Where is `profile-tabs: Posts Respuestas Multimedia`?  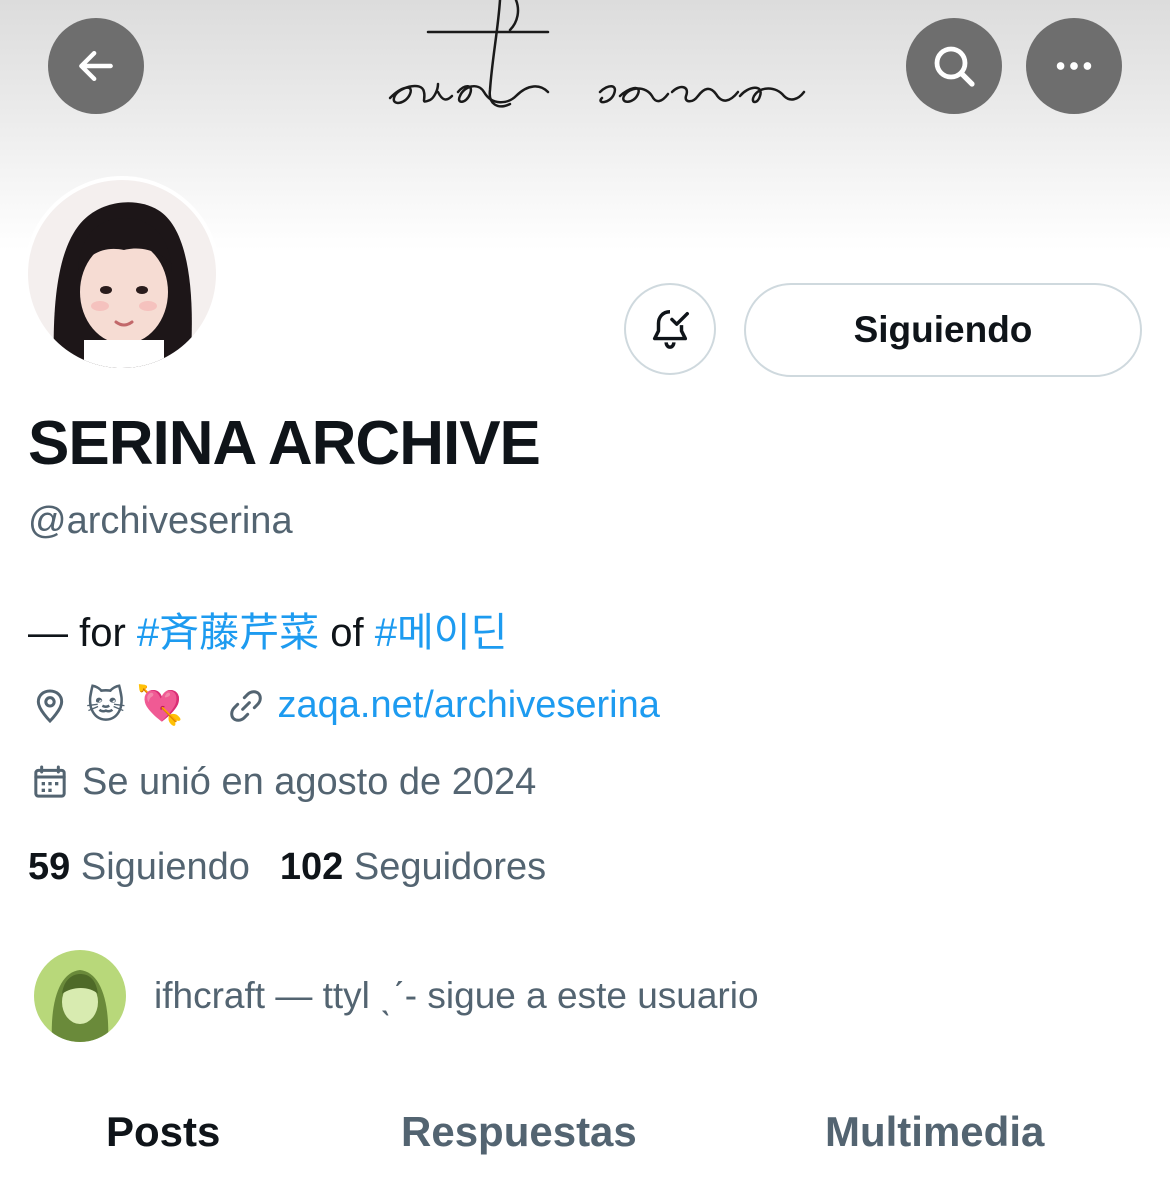 profile-tabs: Posts Respuestas Multimedia is located at coordinates (585, 1142).